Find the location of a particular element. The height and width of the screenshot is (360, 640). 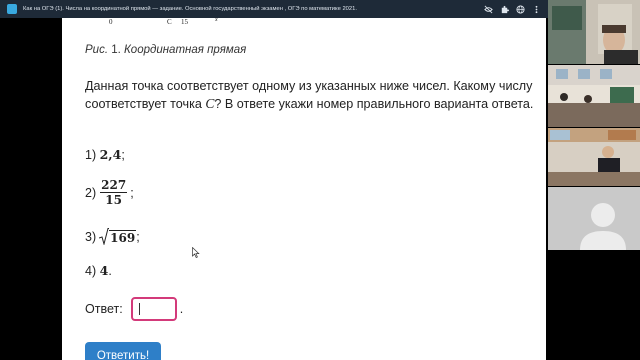

fraction-denominator: 15 is located at coordinates (113, 200).